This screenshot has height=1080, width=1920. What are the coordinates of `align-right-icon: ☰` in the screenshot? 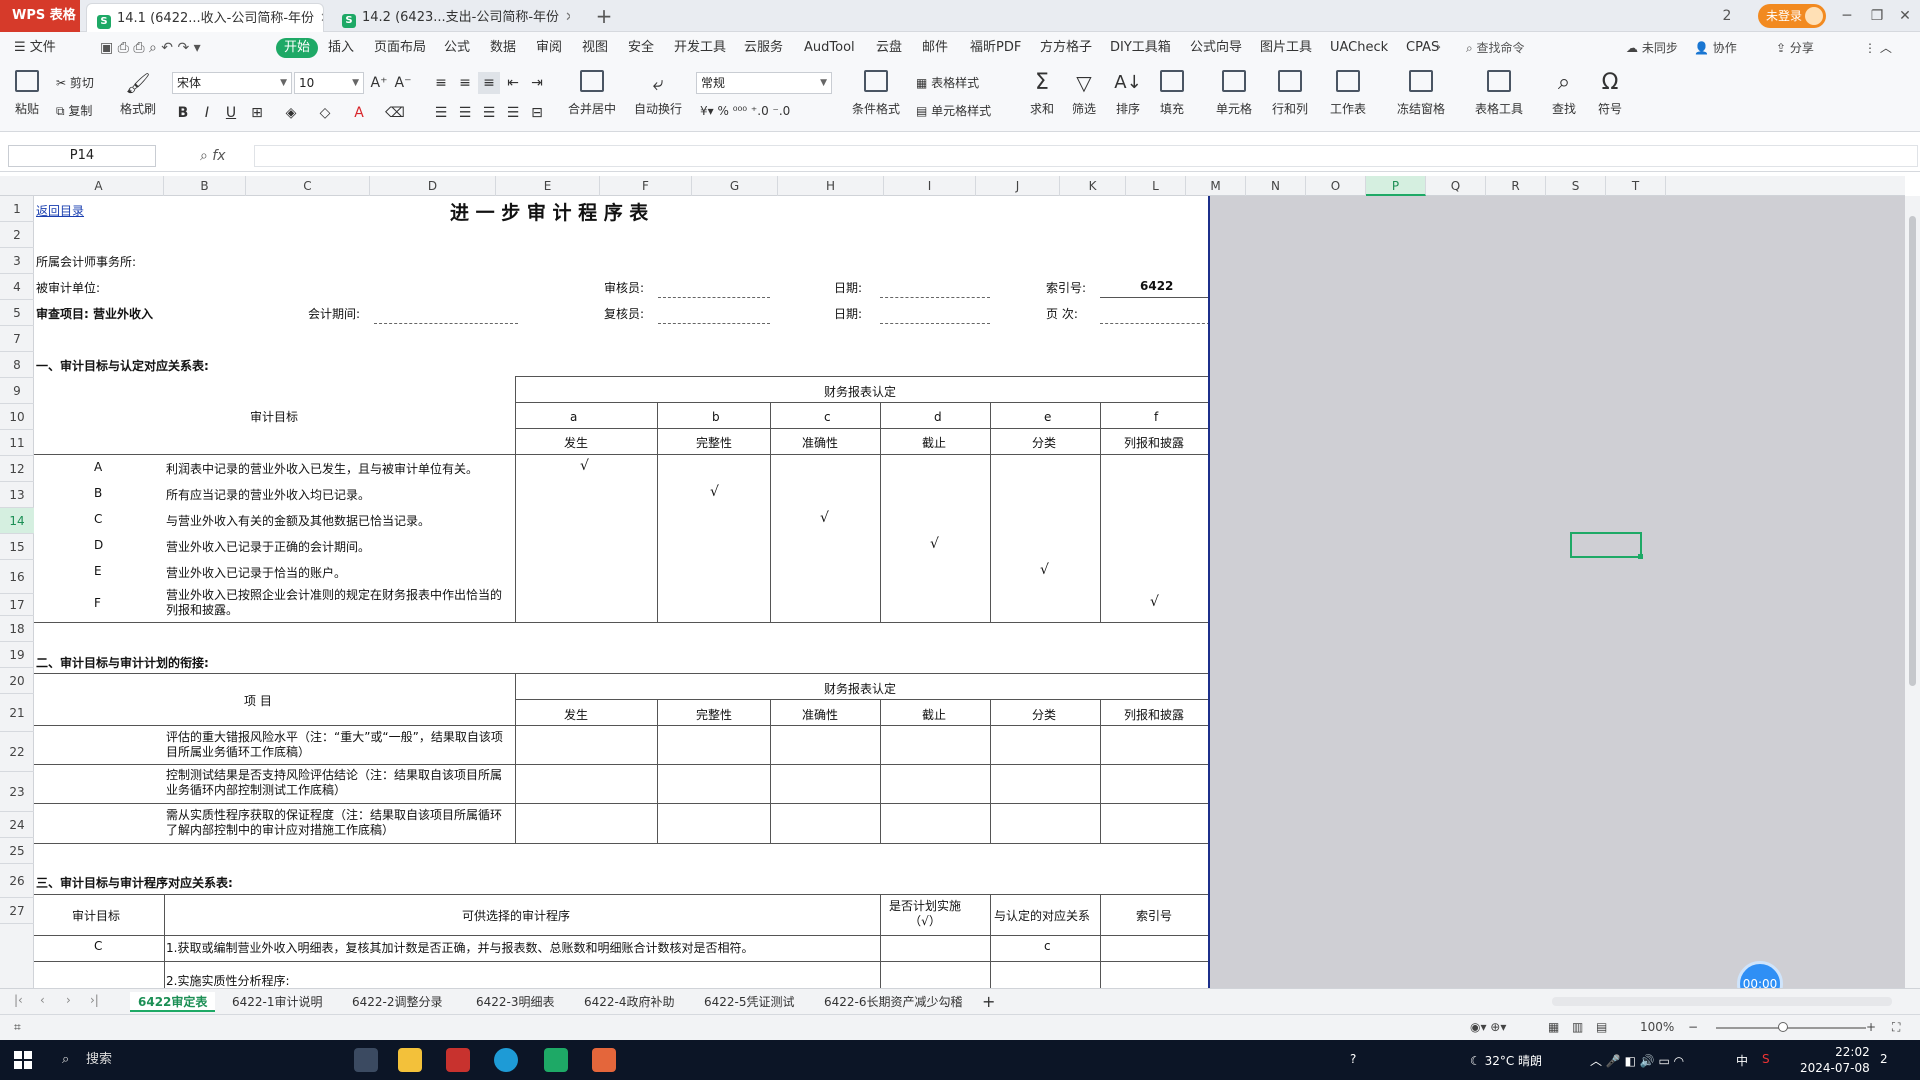 It's located at (489, 113).